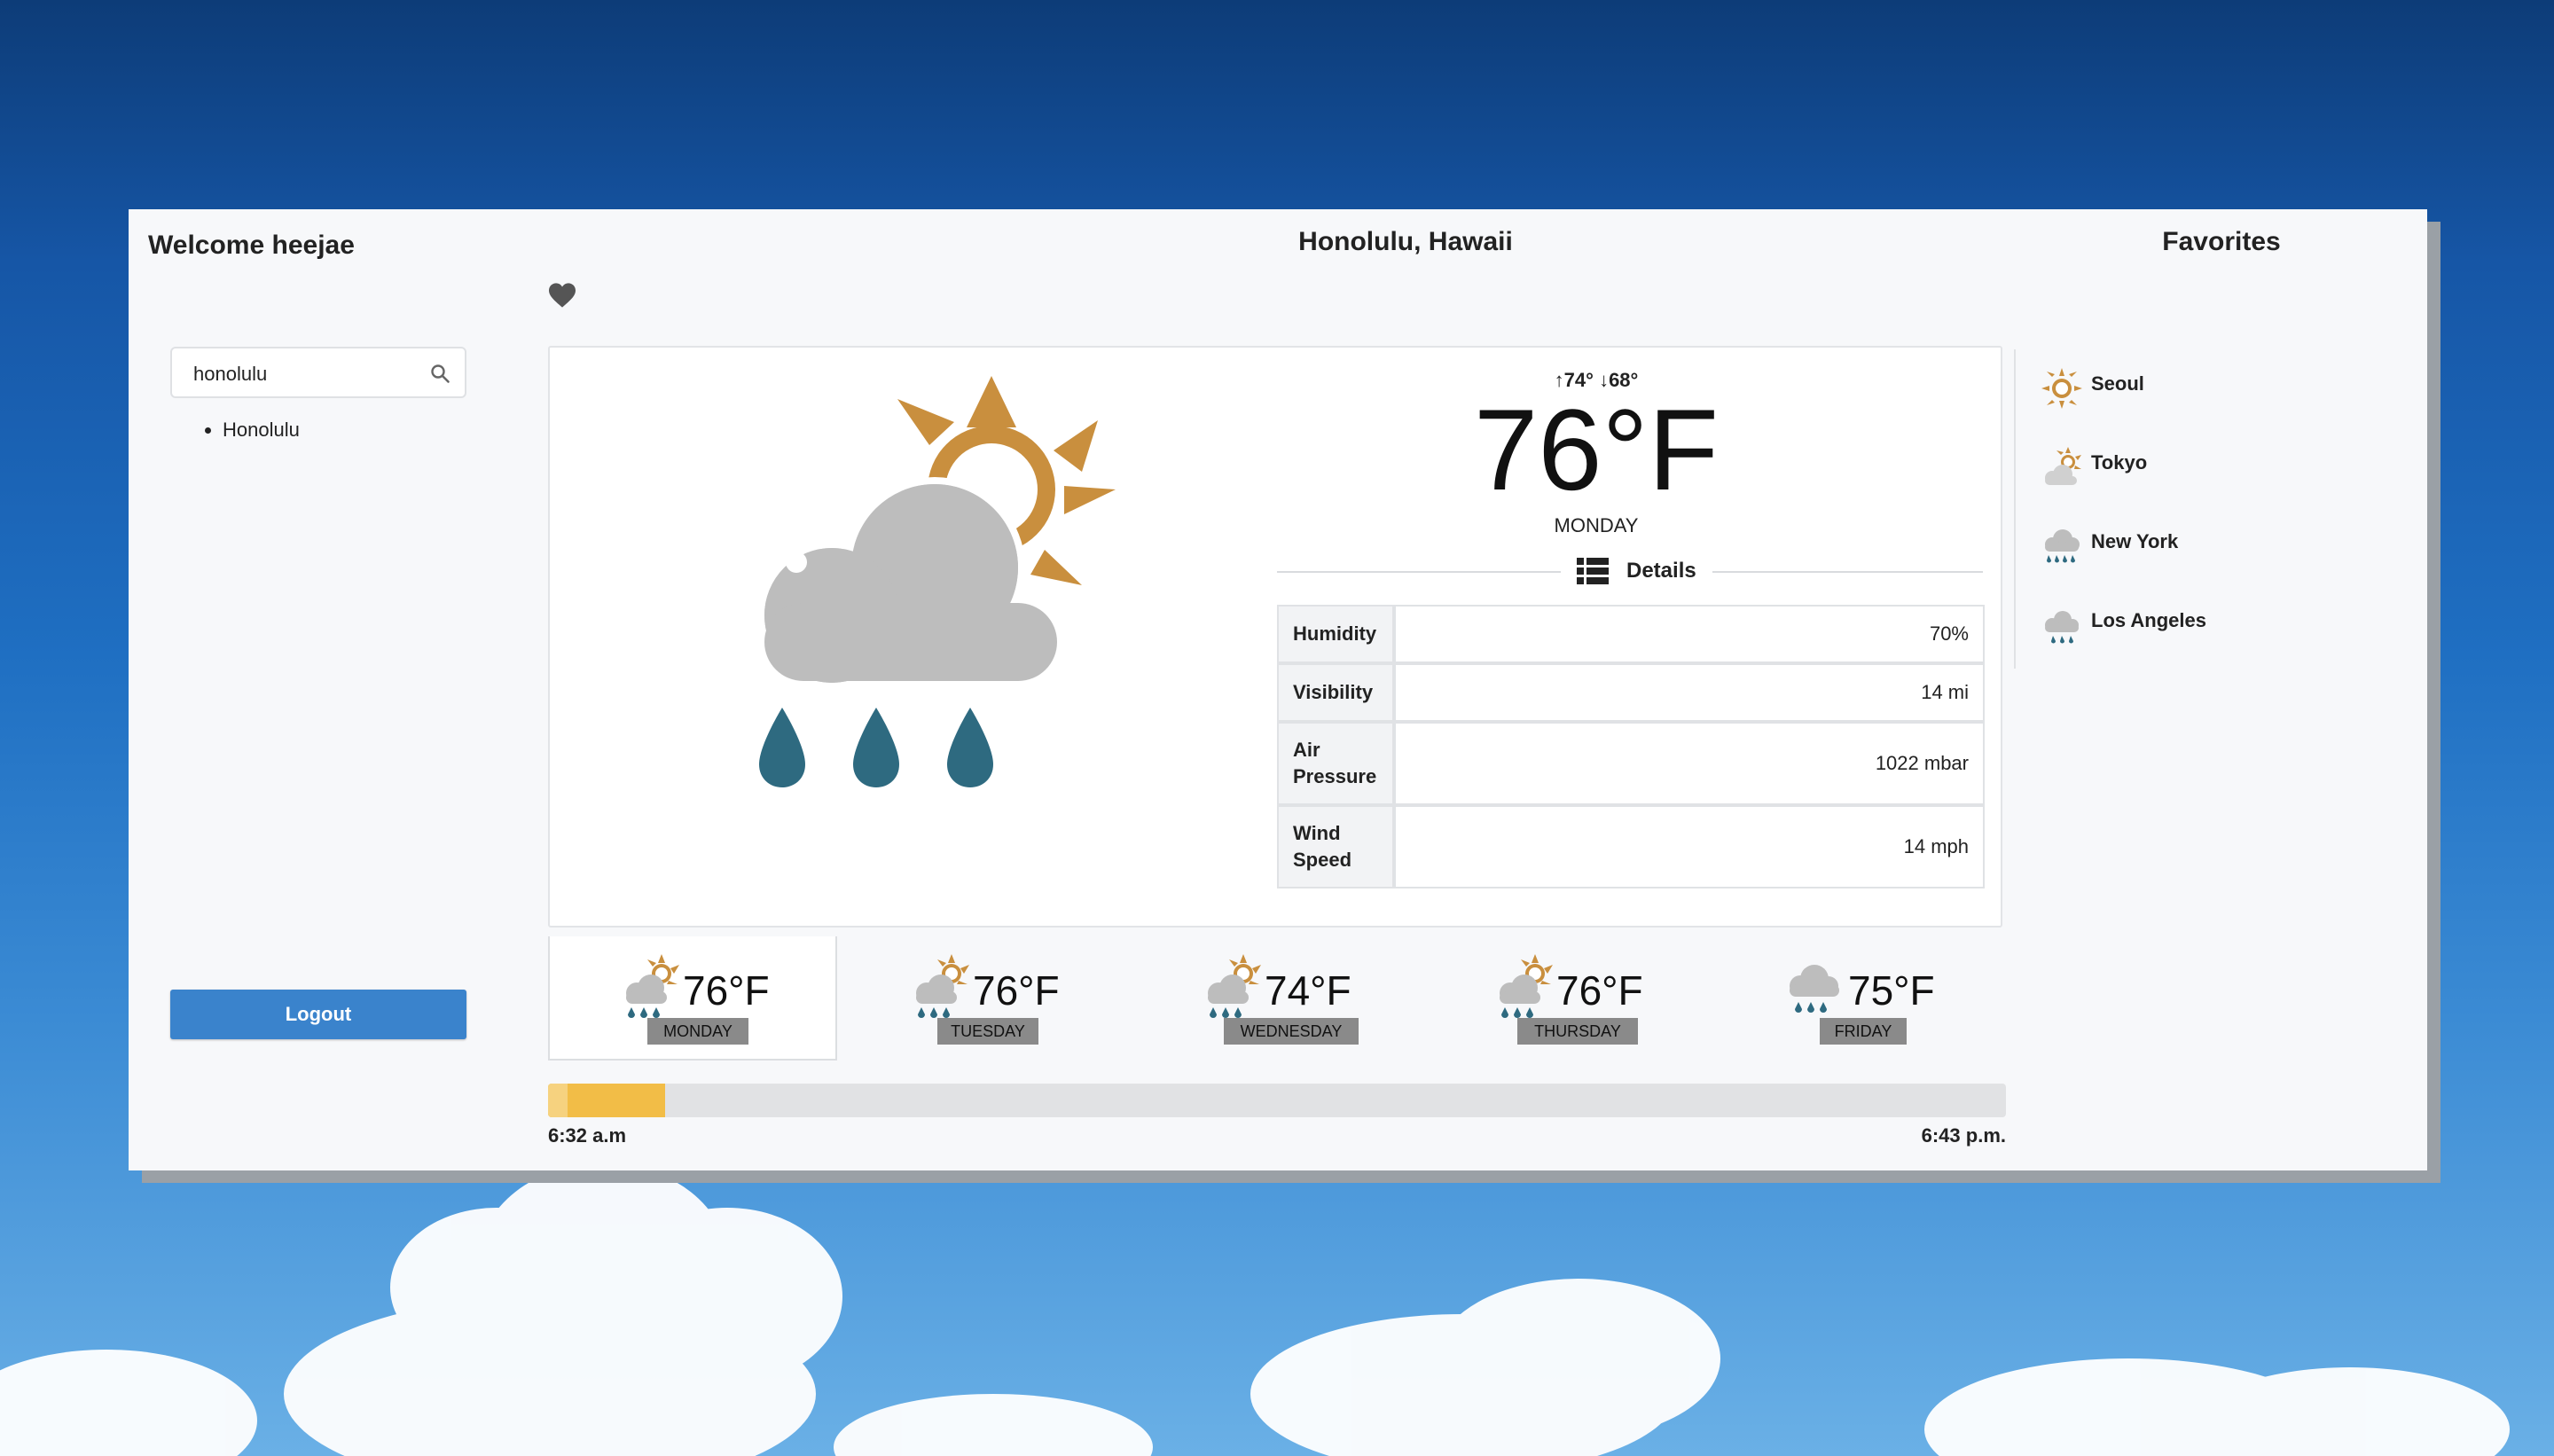 The height and width of the screenshot is (1456, 2554). What do you see at coordinates (2173, 404) in the screenshot?
I see `favorite-item-seoul: Seoul` at bounding box center [2173, 404].